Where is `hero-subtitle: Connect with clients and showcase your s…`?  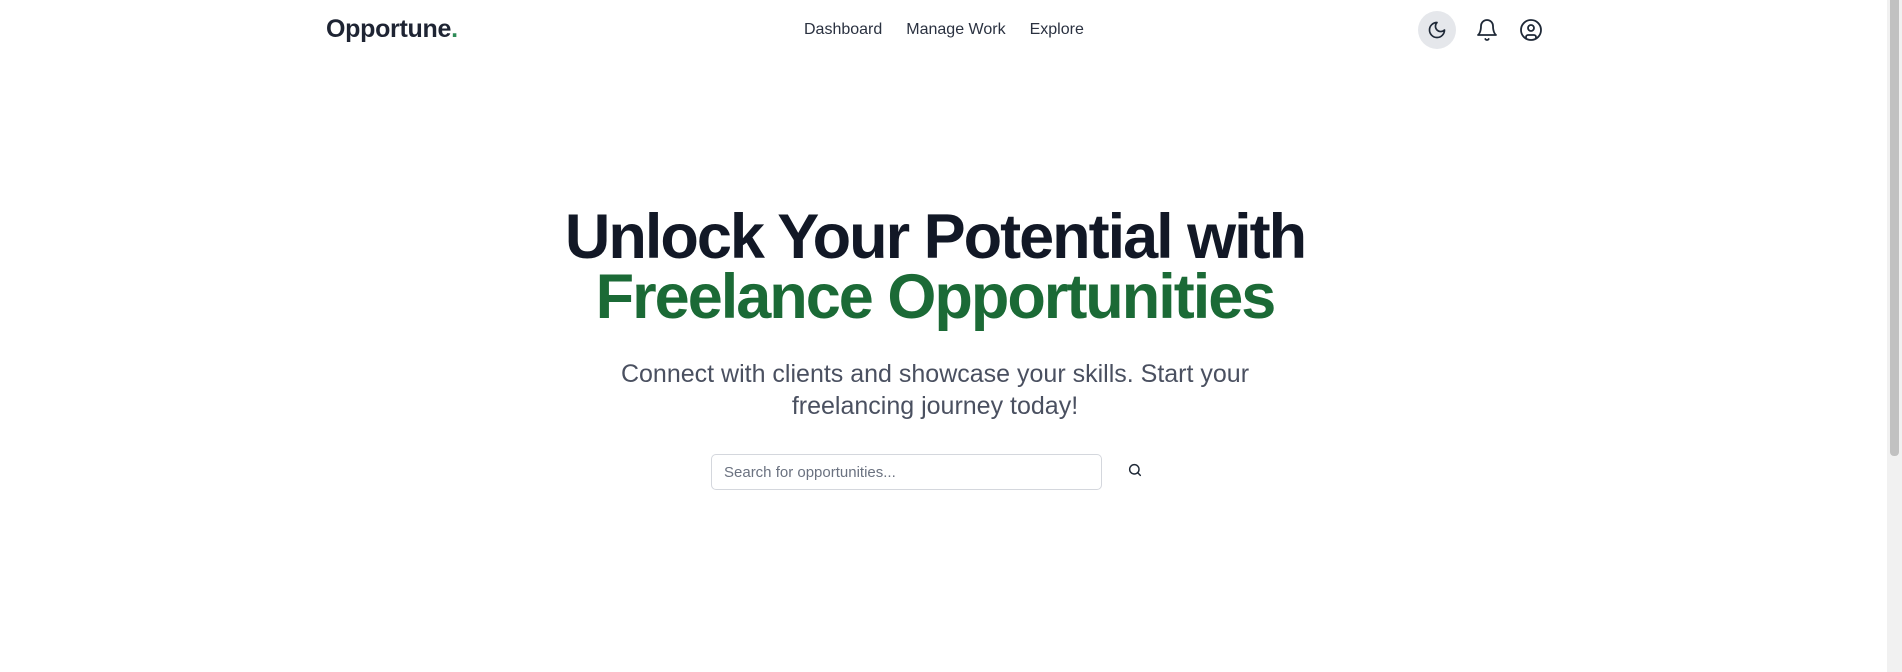
hero-subtitle: Connect with clients and showcase your s… is located at coordinates (935, 390).